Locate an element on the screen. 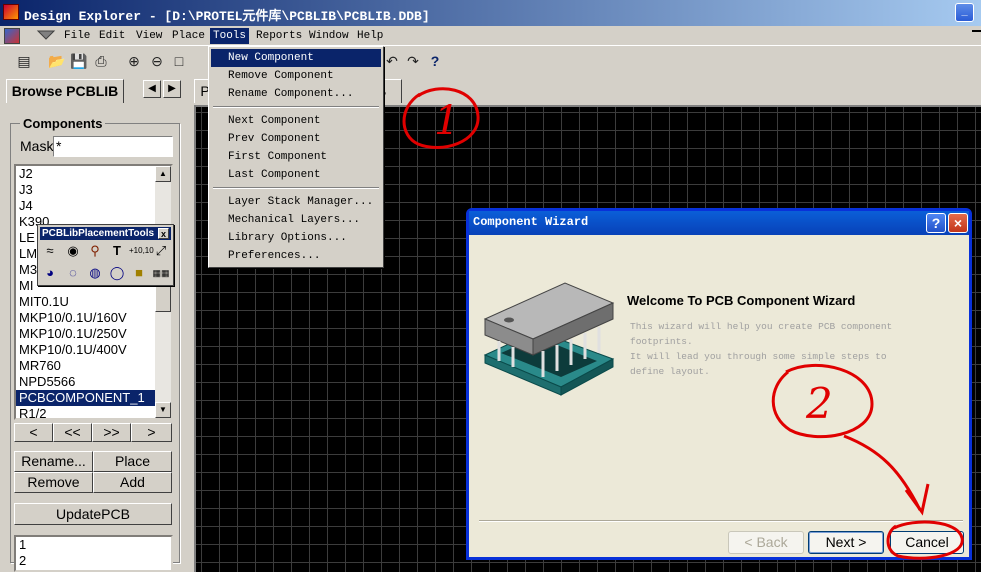 Image resolution: width=981 pixels, height=572 pixels. track-icon: ≈ is located at coordinates (50, 251).